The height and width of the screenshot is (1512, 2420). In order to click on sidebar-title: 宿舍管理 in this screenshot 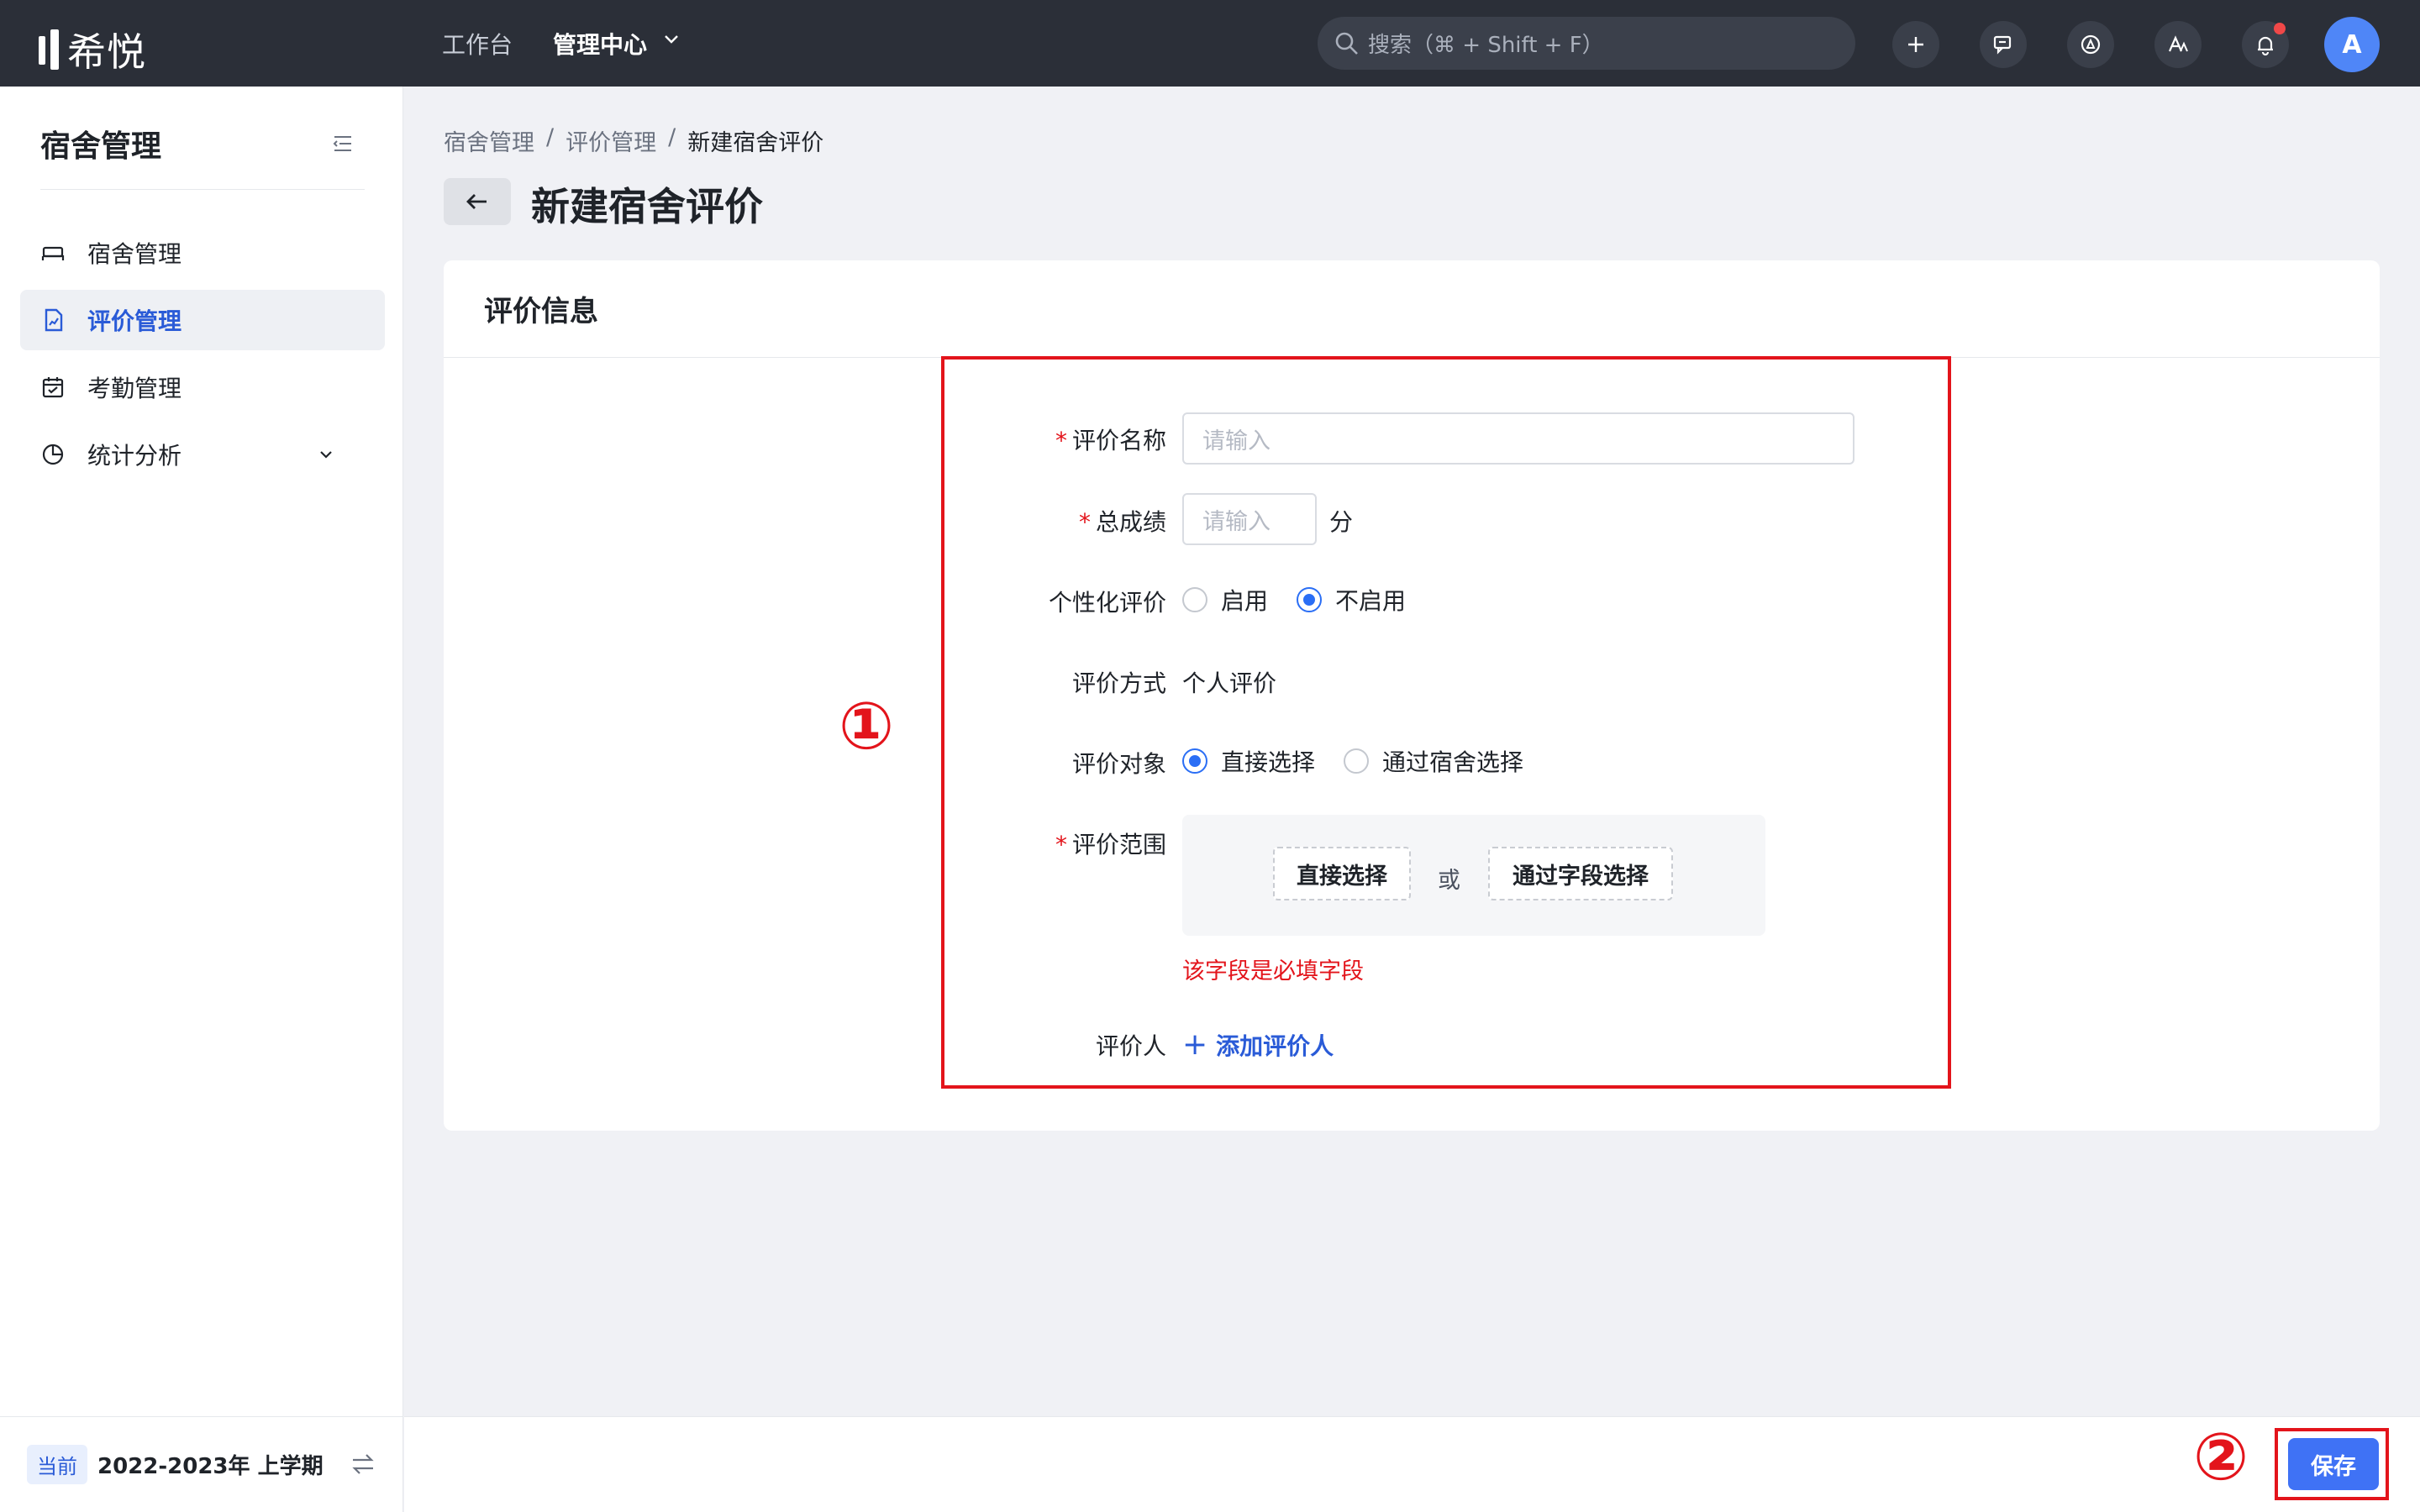, I will do `click(101, 146)`.